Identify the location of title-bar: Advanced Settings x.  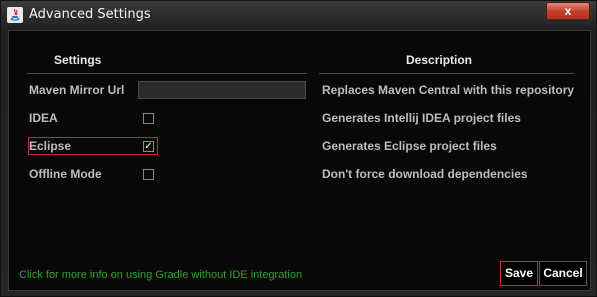
(299, 15).